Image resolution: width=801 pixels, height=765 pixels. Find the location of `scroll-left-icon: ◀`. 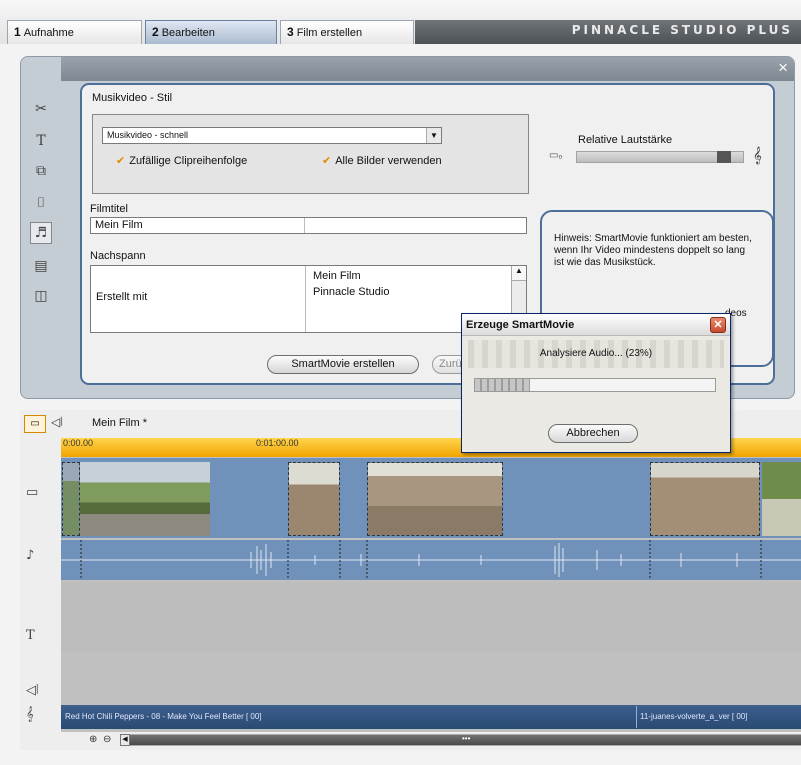

scroll-left-icon: ◀ is located at coordinates (125, 740).